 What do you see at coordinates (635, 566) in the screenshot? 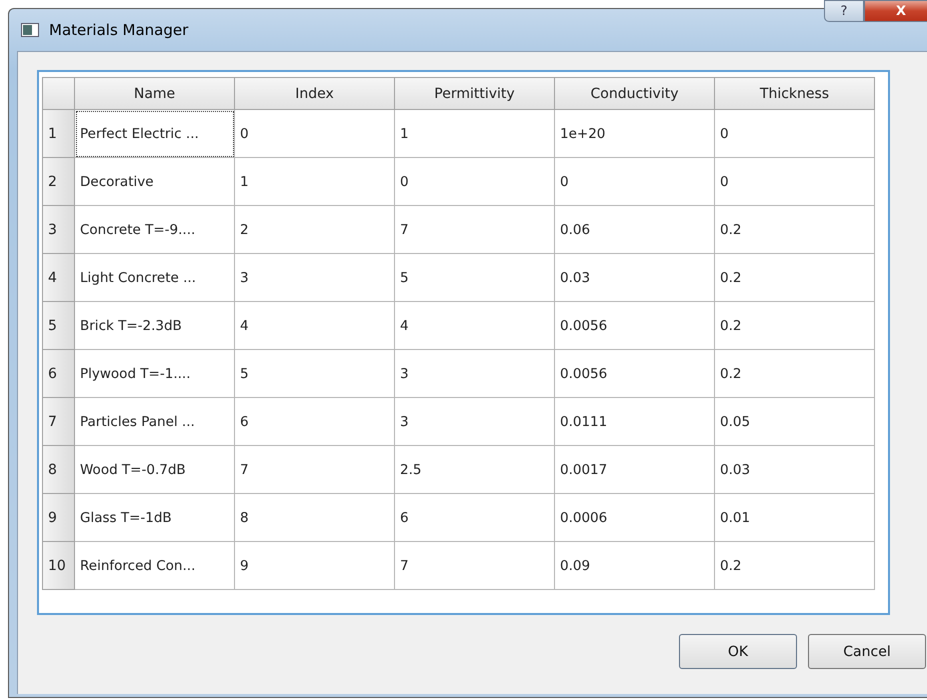
I see `table-cell: 0.09` at bounding box center [635, 566].